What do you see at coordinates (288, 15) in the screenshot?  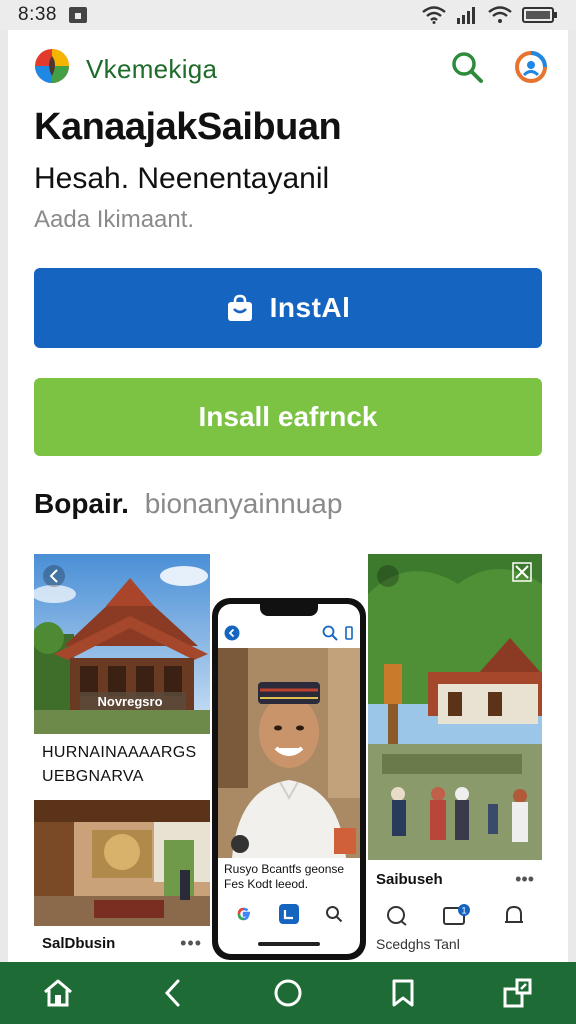 I see `status-bar: 8:38` at bounding box center [288, 15].